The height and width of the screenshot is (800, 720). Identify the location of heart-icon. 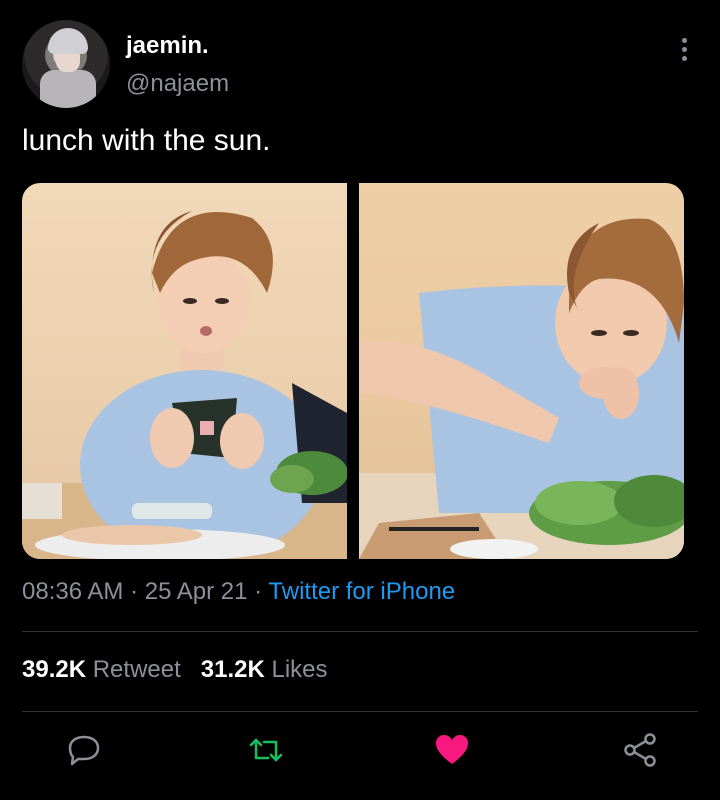
(452, 749).